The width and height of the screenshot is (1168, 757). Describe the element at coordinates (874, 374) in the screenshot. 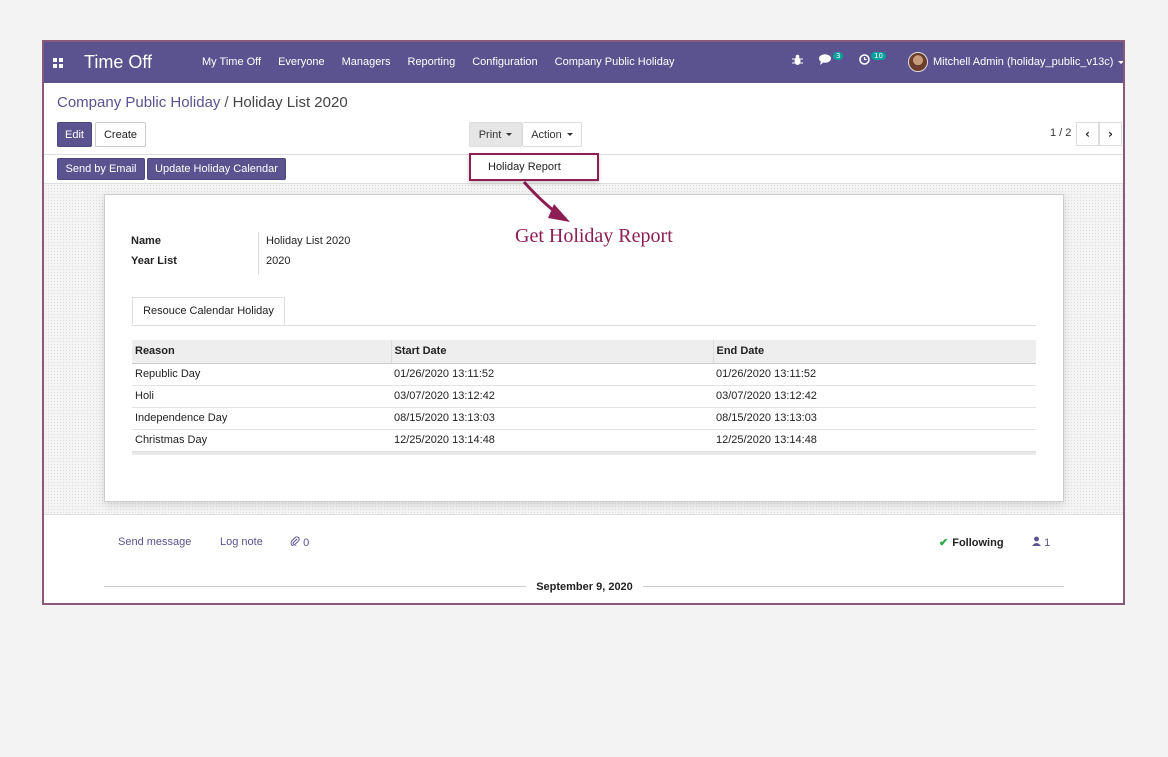

I see `cell-end-date: 01/26/2020 13:11:52` at that location.